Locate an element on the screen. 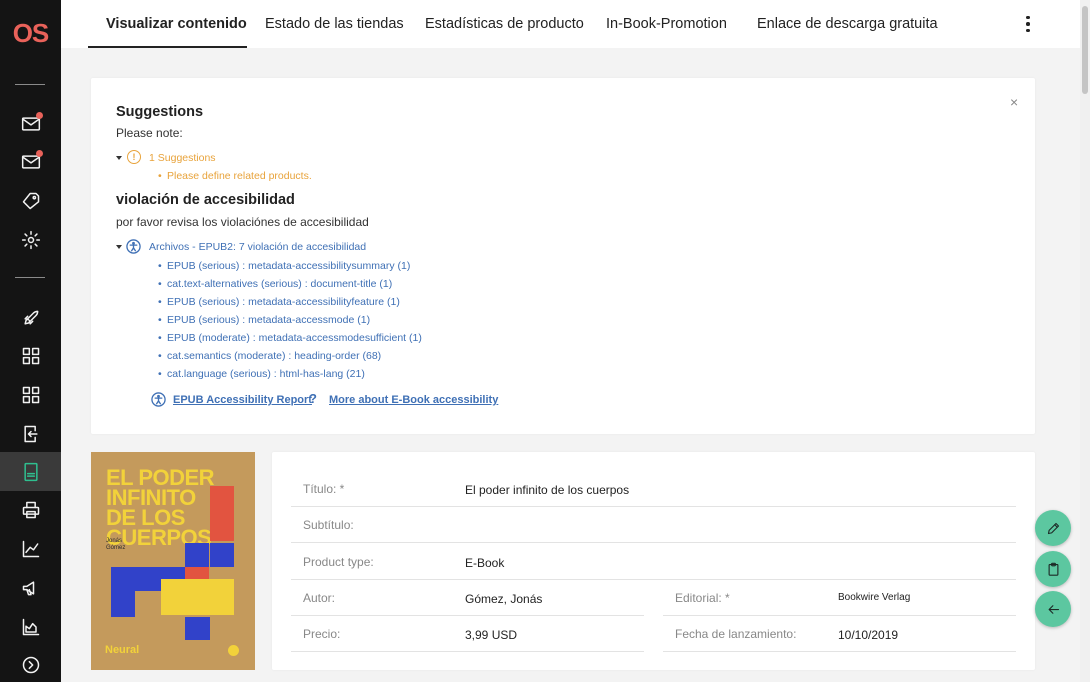  pencil-icon is located at coordinates (1053, 528).